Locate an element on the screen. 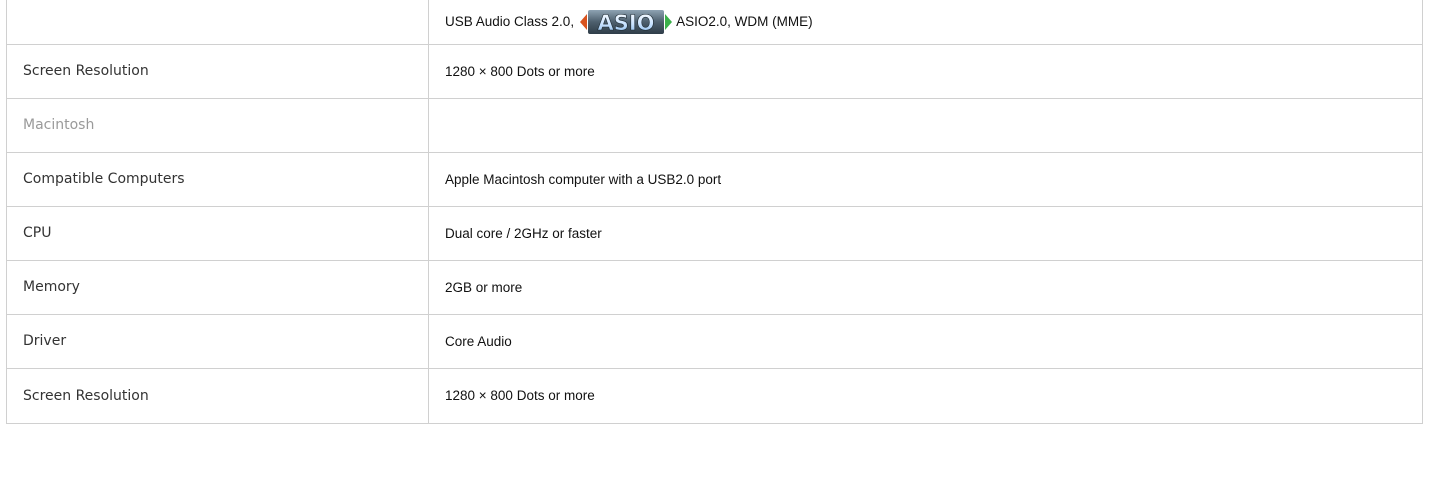 Image resolution: width=1429 pixels, height=491 pixels. driver-value-suffix: ASIO2.0, WDM (MME) is located at coordinates (744, 22).